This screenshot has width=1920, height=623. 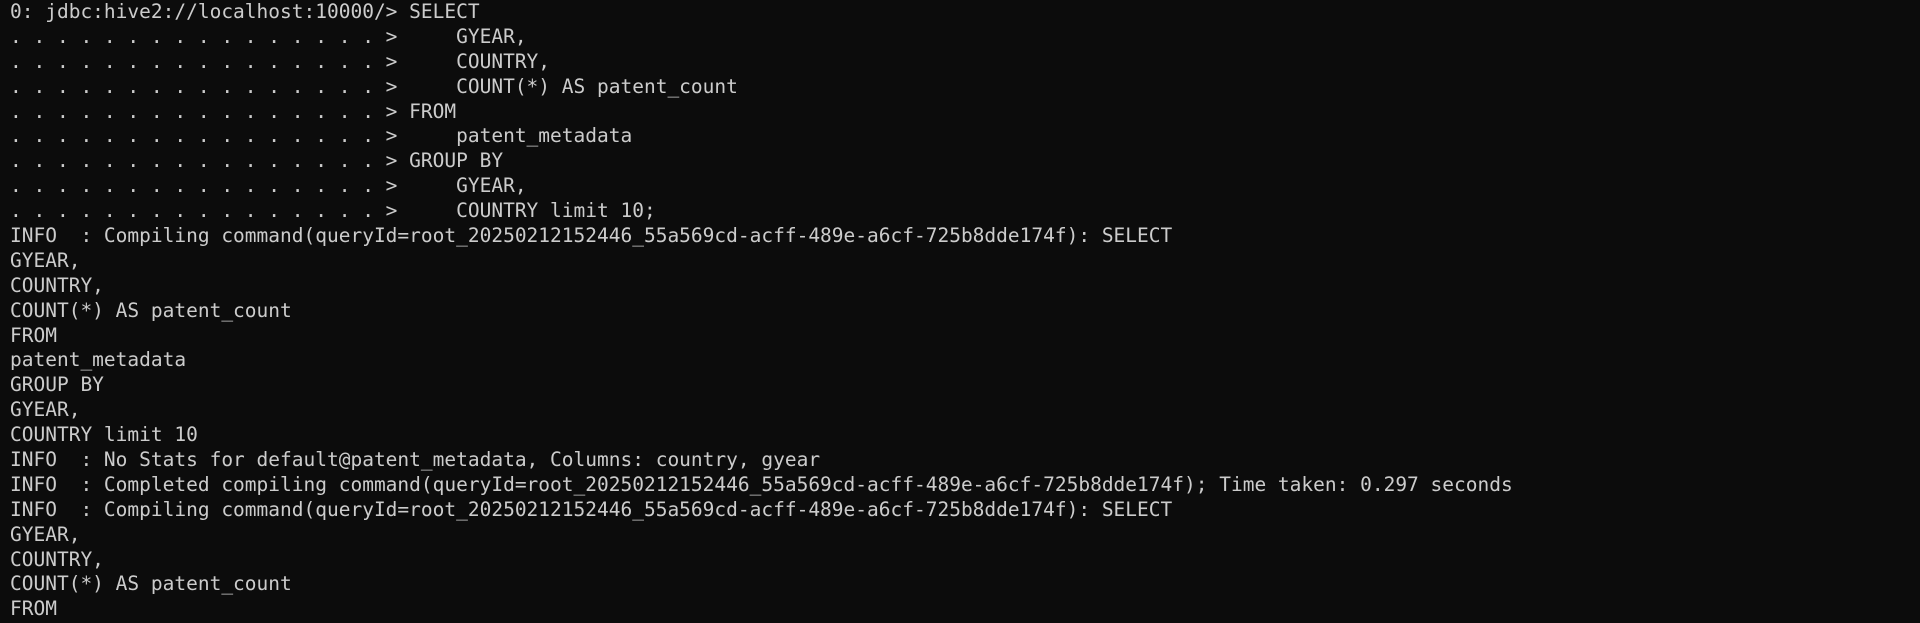 What do you see at coordinates (233, 111) in the screenshot?
I see `continuation-line: . . . . . . . . . . . . . . . . > FROM` at bounding box center [233, 111].